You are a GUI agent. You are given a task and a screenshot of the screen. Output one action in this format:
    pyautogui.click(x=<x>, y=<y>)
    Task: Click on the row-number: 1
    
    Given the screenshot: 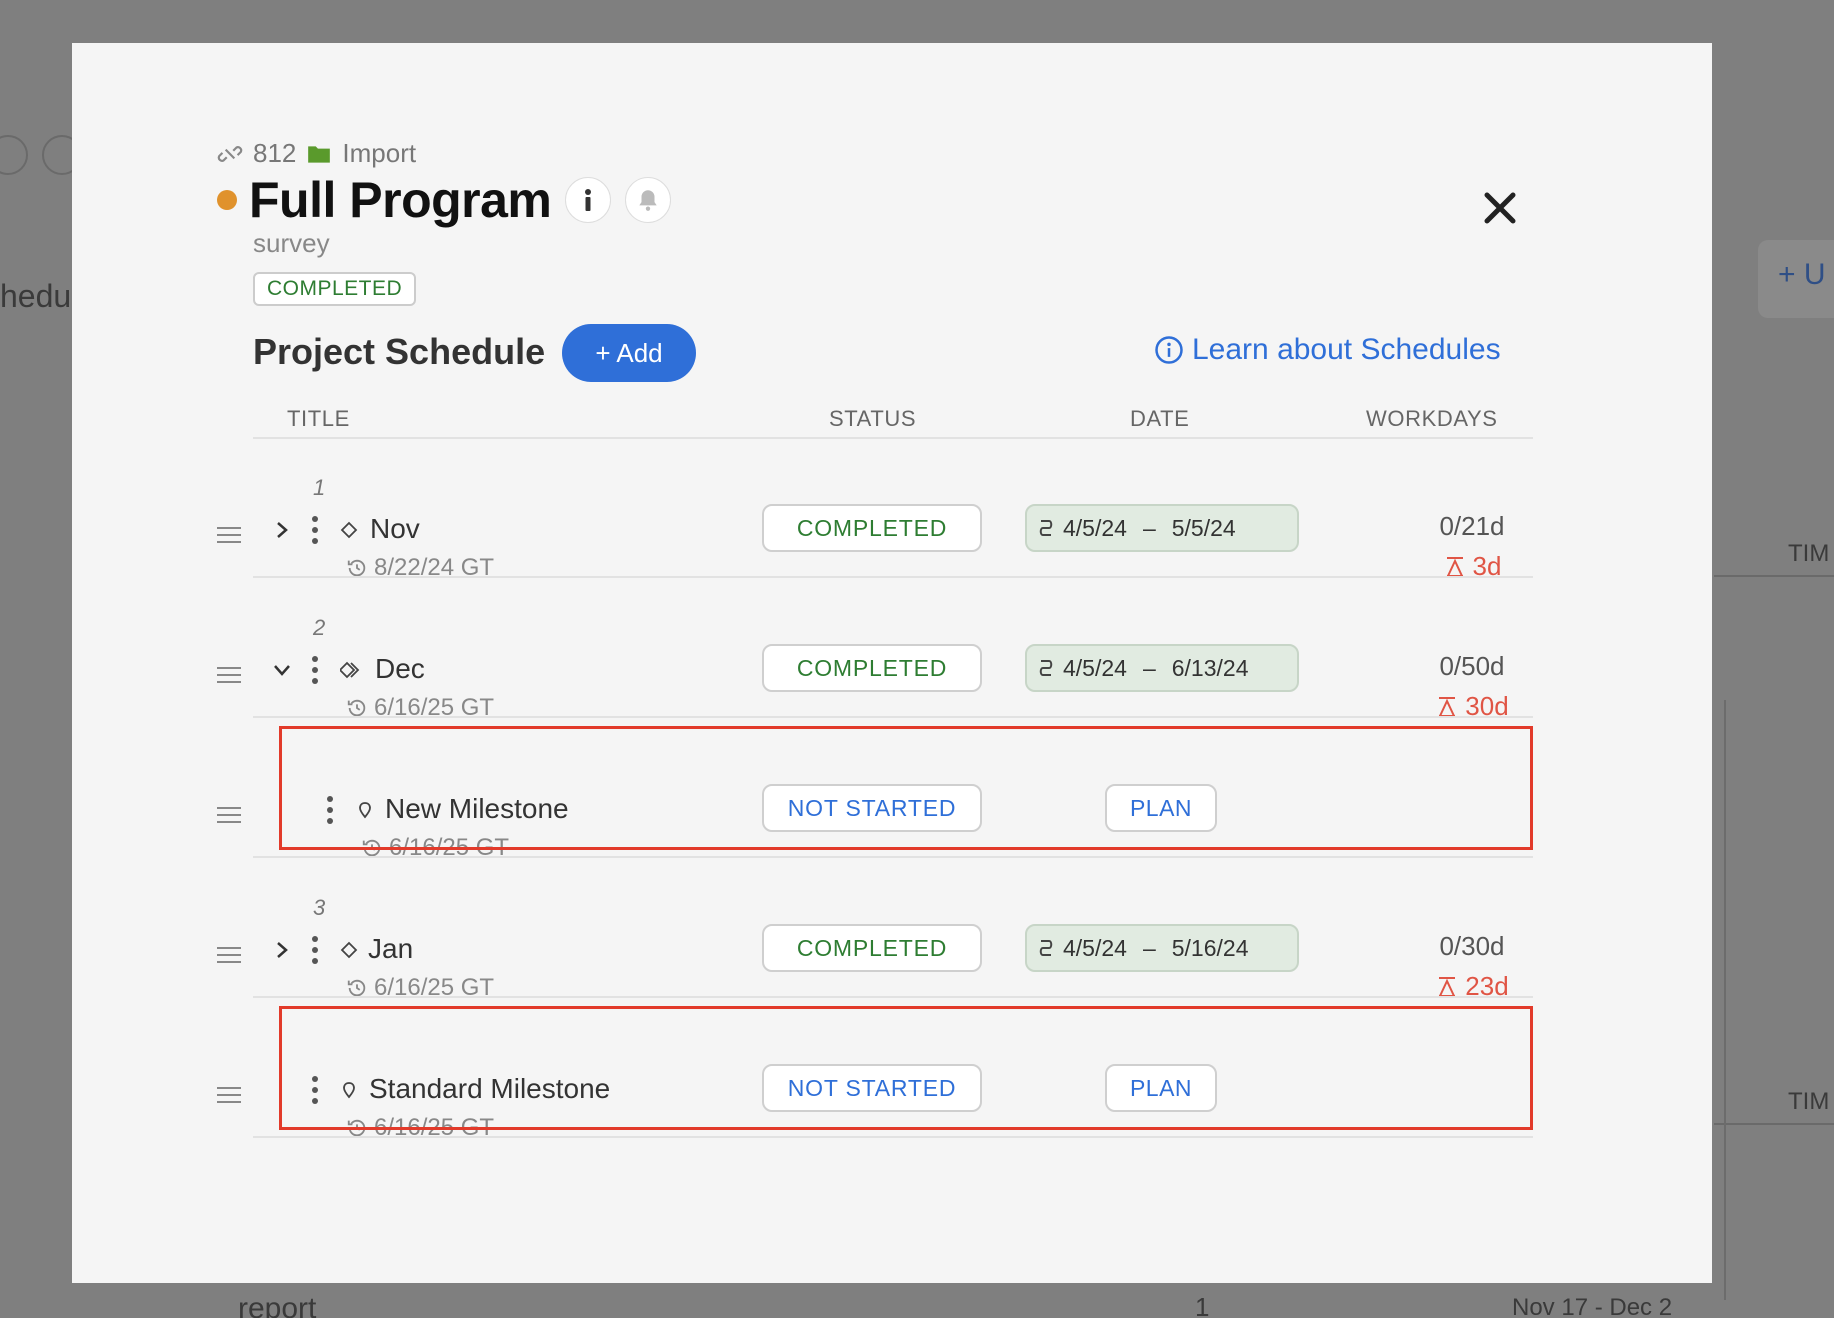 What is the action you would take?
    pyautogui.click(x=319, y=487)
    